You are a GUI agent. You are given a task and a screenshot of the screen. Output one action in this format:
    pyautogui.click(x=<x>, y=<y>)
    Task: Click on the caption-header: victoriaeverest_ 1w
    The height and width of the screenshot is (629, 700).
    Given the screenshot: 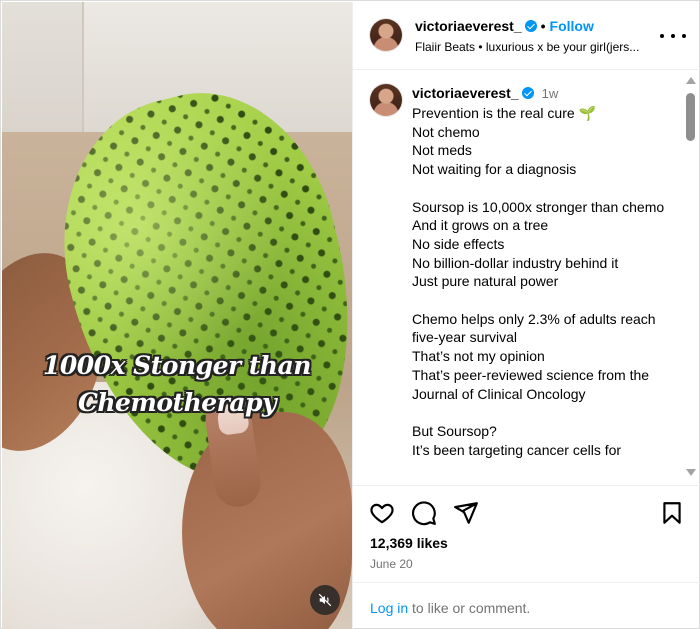 What is the action you would take?
    pyautogui.click(x=485, y=93)
    